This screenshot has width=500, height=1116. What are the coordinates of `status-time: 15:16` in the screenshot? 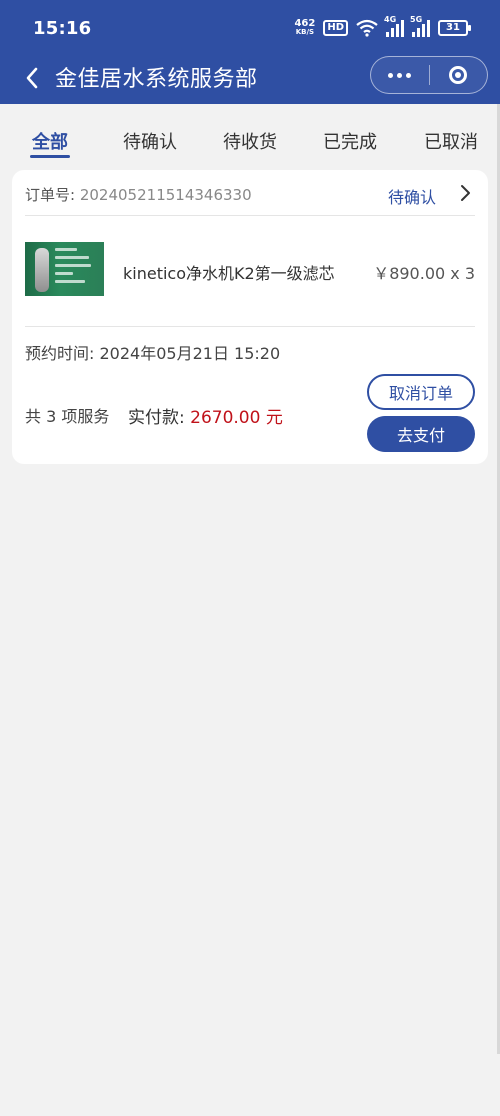 It's located at (62, 28).